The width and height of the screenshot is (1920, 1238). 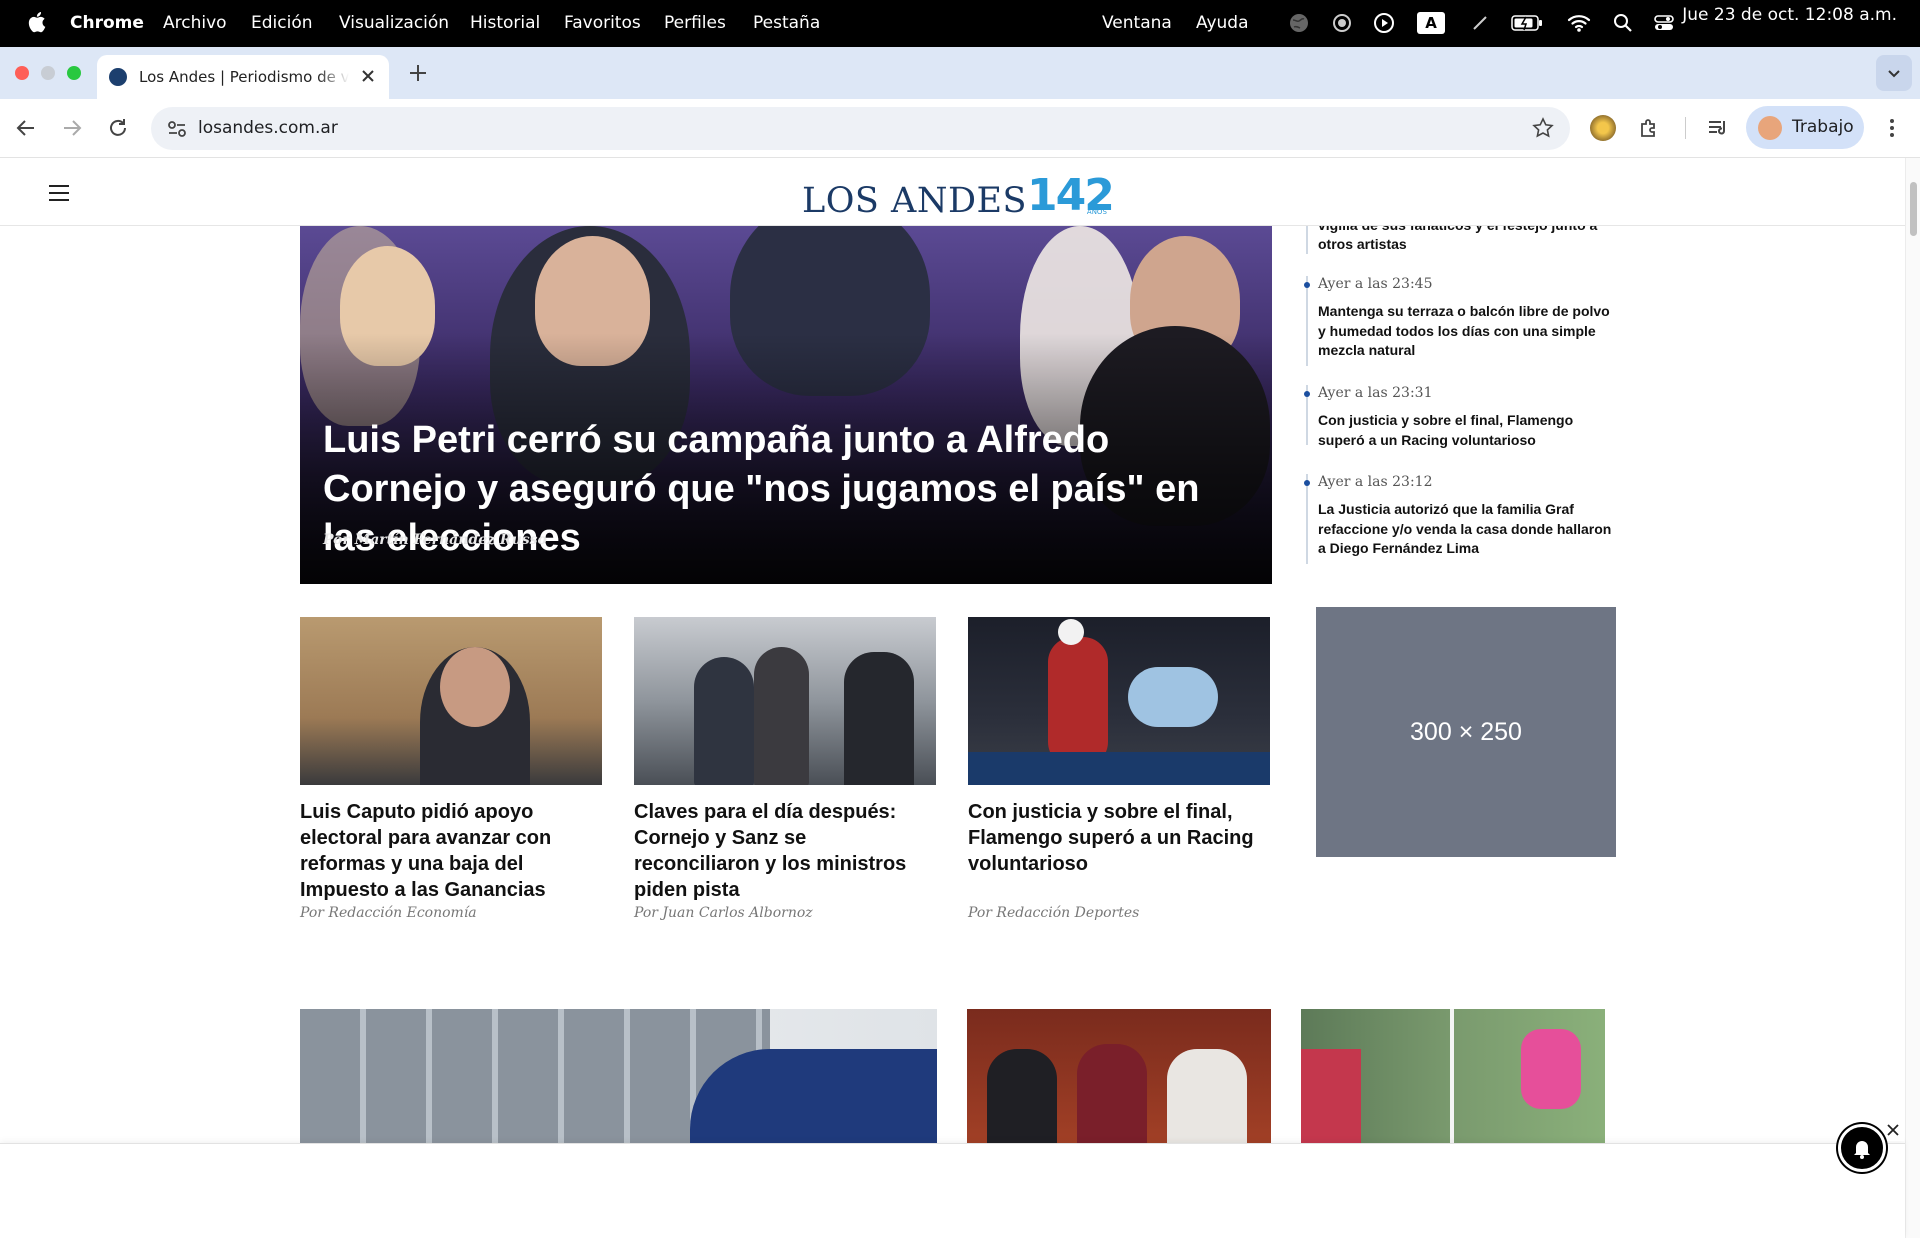 I want to click on new-tab-plus-icon, so click(x=418, y=73).